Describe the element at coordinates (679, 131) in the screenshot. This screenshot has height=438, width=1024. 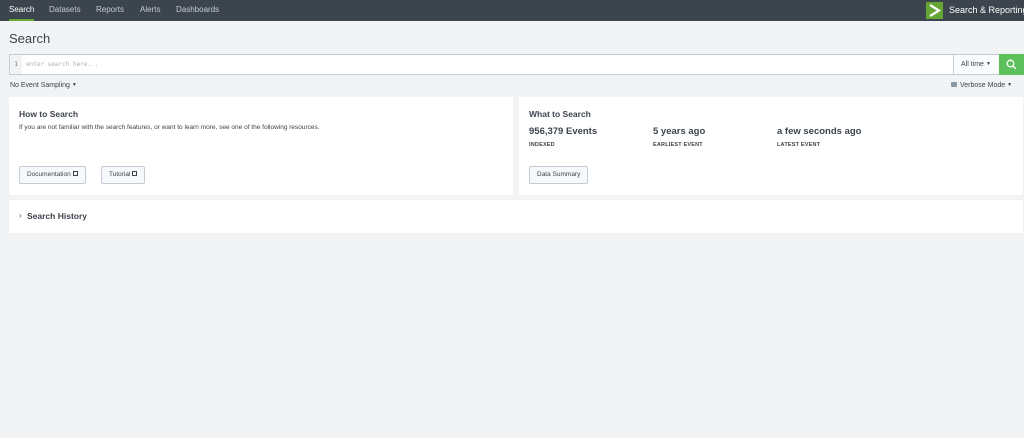
I see `earliest-event-value: 5 years ago` at that location.